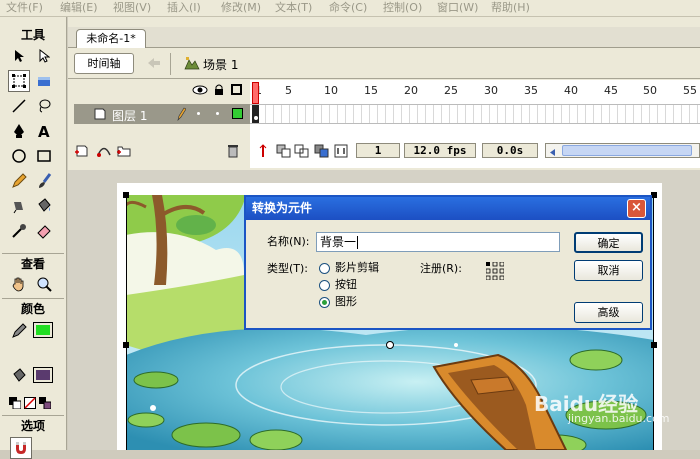  What do you see at coordinates (293, 7) in the screenshot?
I see `menu-text: 文本(T)` at bounding box center [293, 7].